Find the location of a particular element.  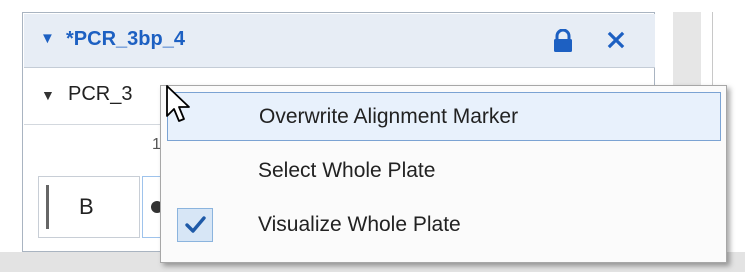

row-b-marker is located at coordinates (47, 207).